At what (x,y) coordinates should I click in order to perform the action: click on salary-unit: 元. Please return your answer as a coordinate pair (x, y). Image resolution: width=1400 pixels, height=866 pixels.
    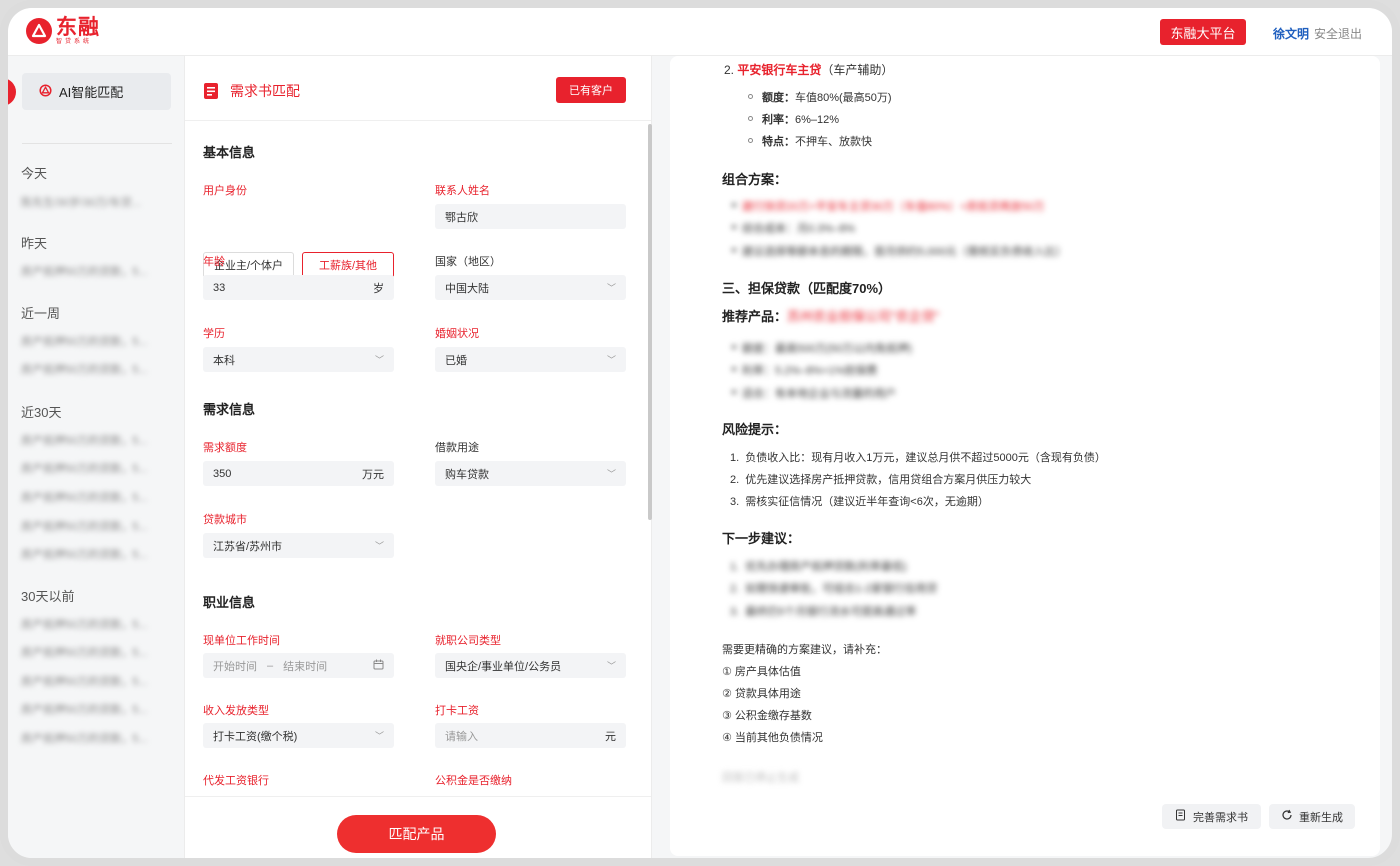
    Looking at the image, I should click on (610, 736).